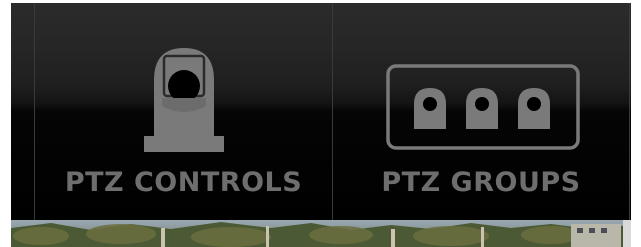  Describe the element at coordinates (184, 100) in the screenshot. I see `ptz-camera-icon` at that location.